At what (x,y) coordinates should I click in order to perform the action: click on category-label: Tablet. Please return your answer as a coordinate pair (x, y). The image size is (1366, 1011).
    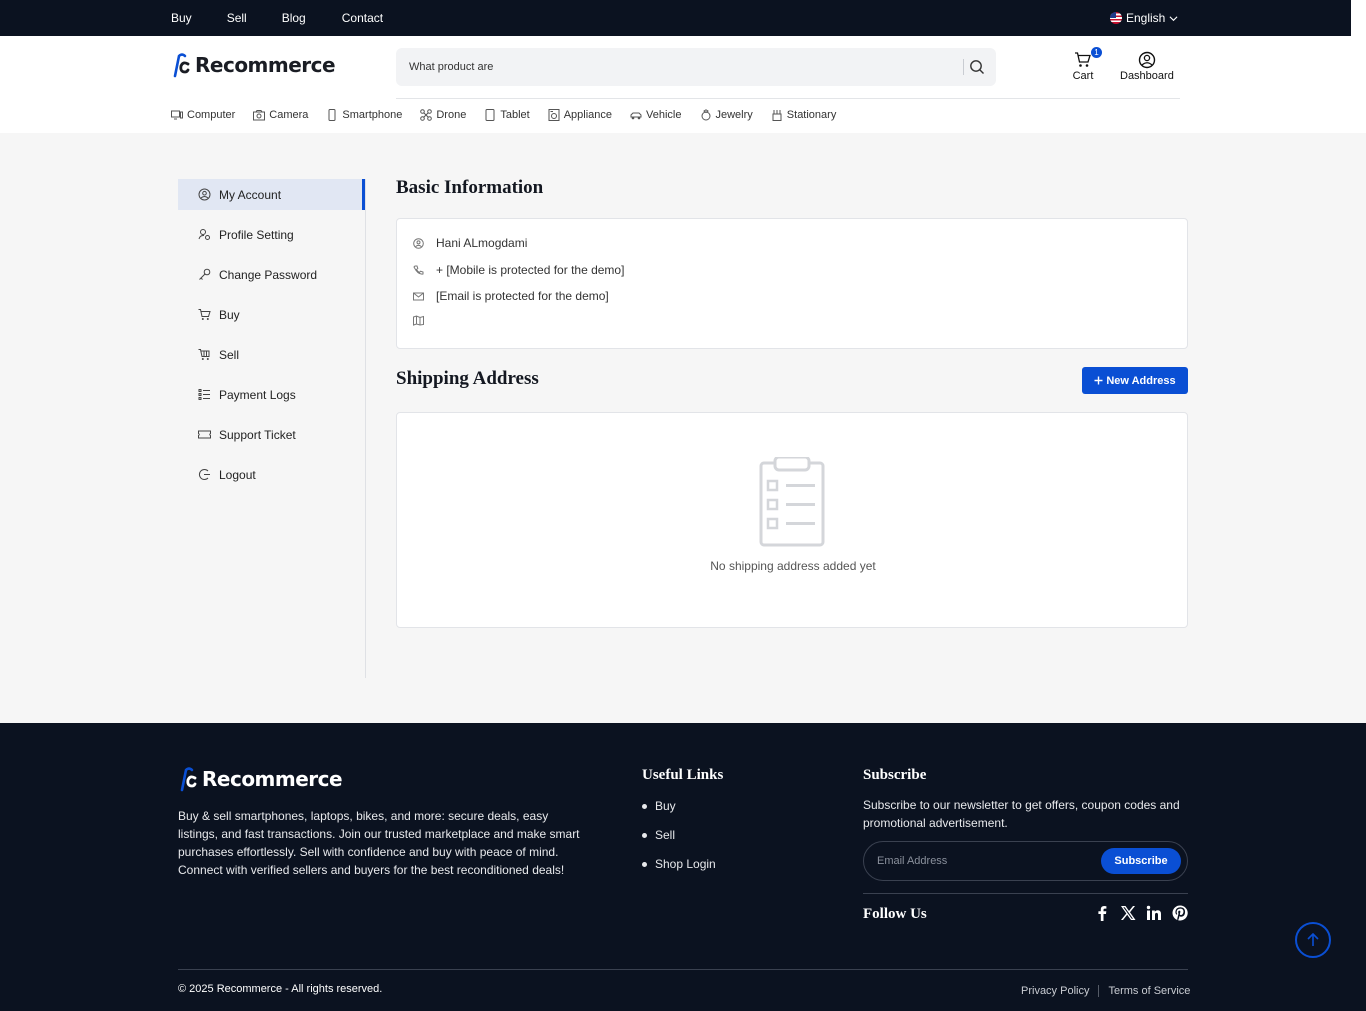
    Looking at the image, I should click on (515, 115).